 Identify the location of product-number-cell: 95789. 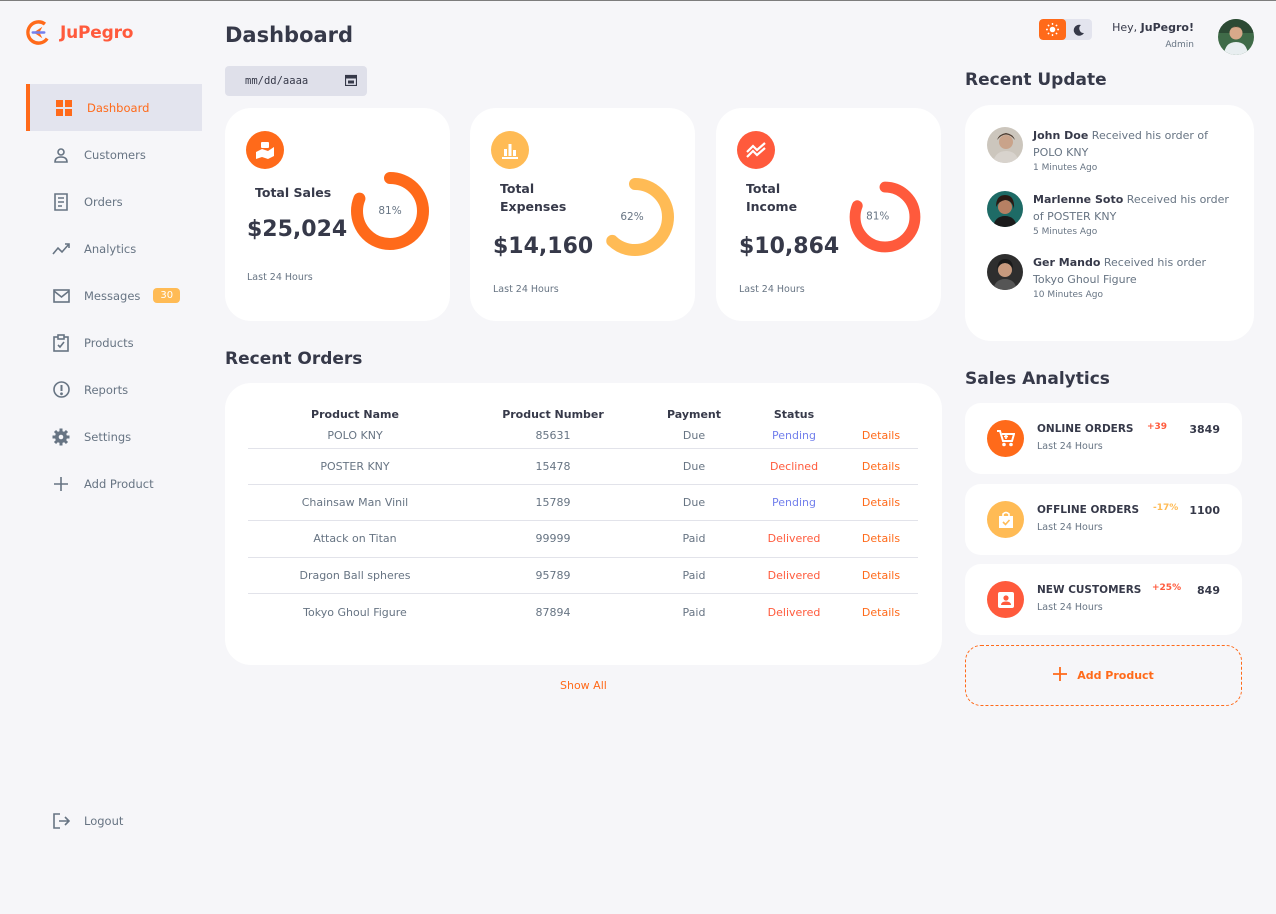
(553, 576).